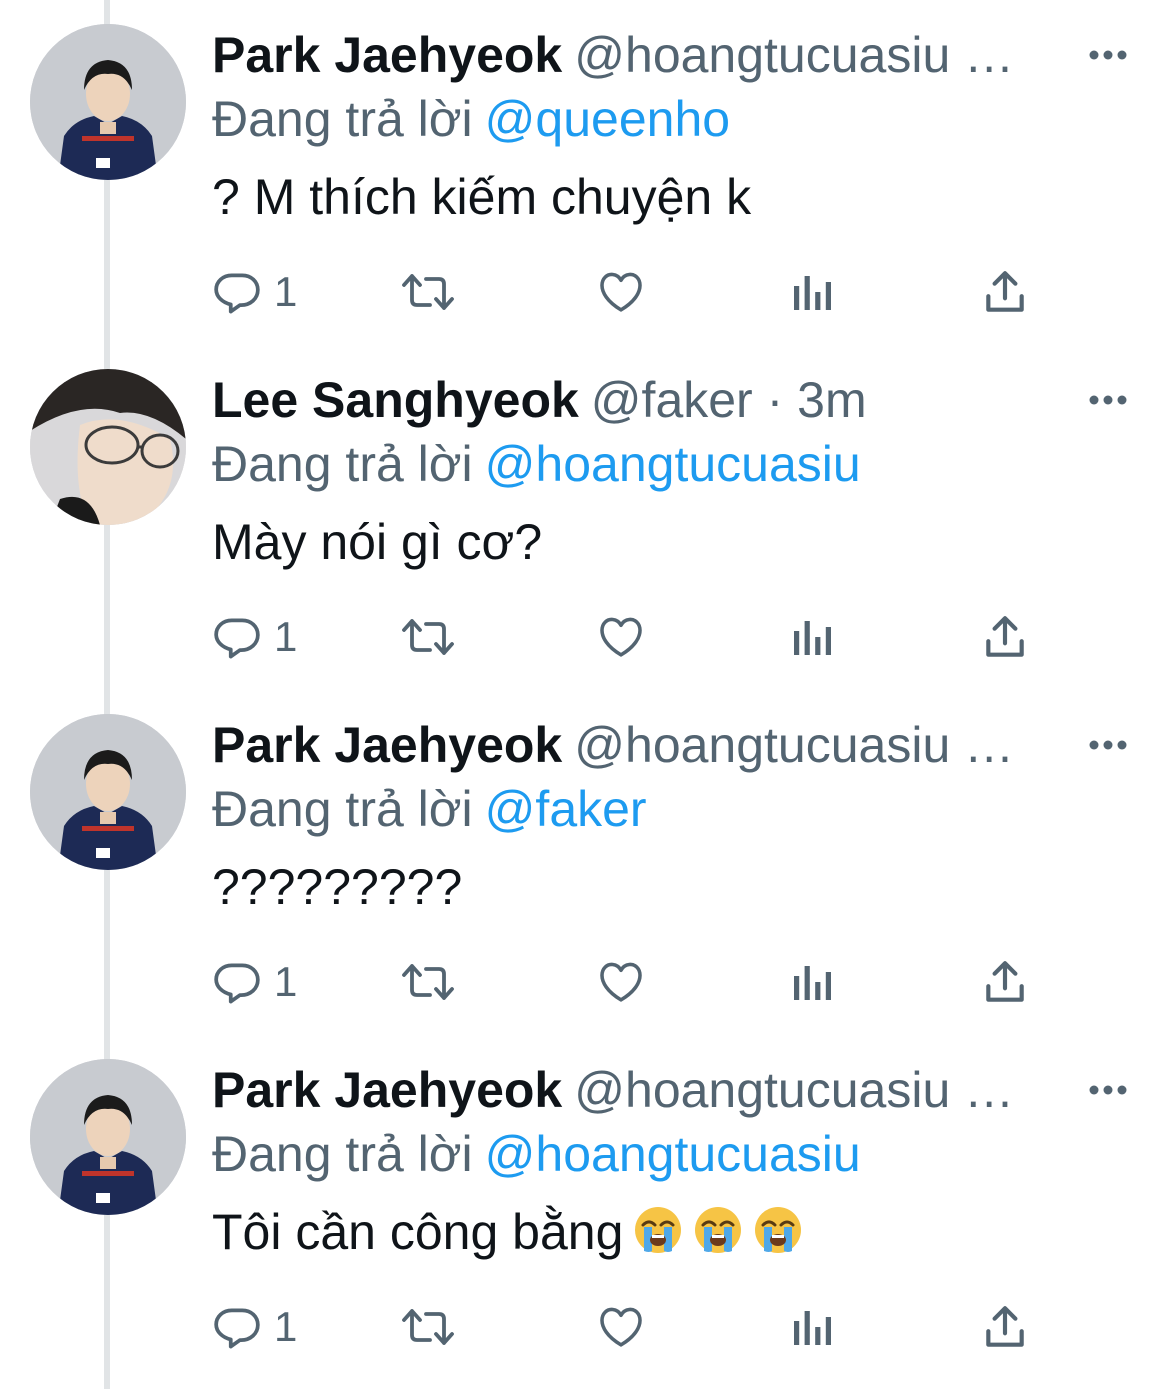 The width and height of the screenshot is (1170, 1389). Describe the element at coordinates (395, 400) in the screenshot. I see `display-name: Lee Sanghyeok` at that location.